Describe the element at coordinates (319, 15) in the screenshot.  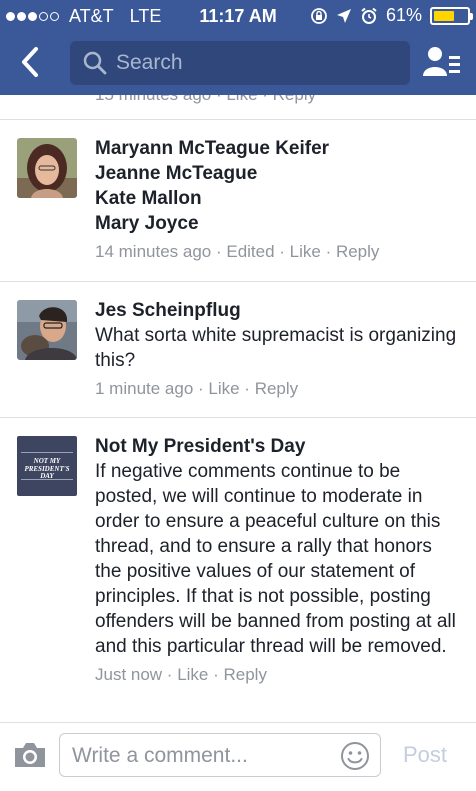
I see `rotation-lock-icon` at that location.